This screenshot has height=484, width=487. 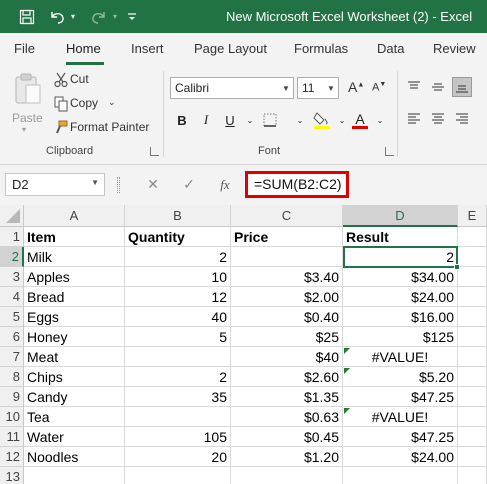 I want to click on cell-a9: Candy, so click(x=74, y=397).